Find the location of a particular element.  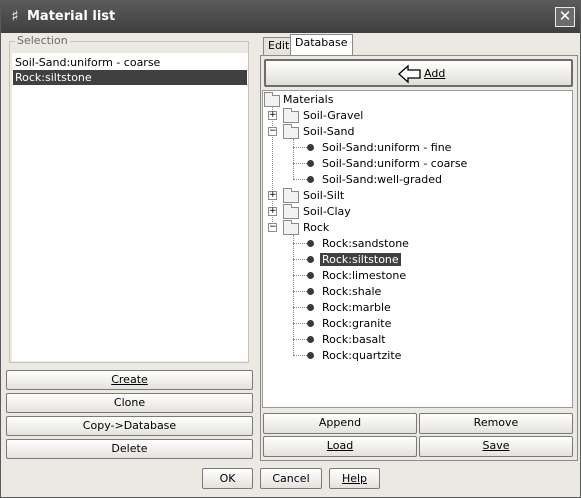

tree-node-label: Soil-Clay is located at coordinates (327, 211).